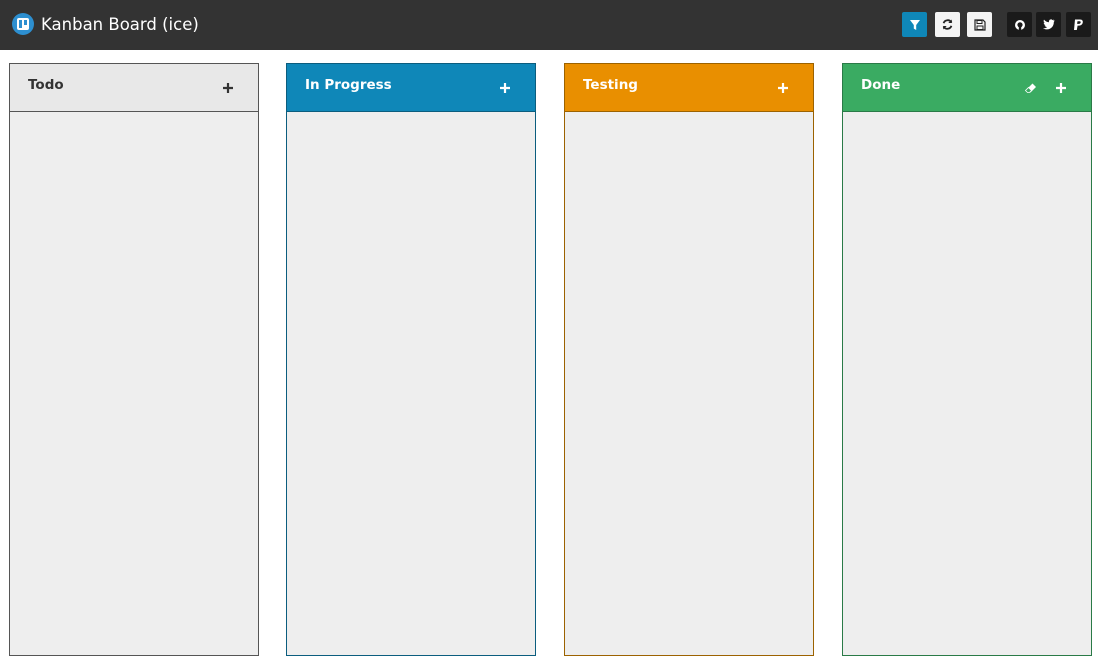  I want to click on column-header: Testing, so click(689, 88).